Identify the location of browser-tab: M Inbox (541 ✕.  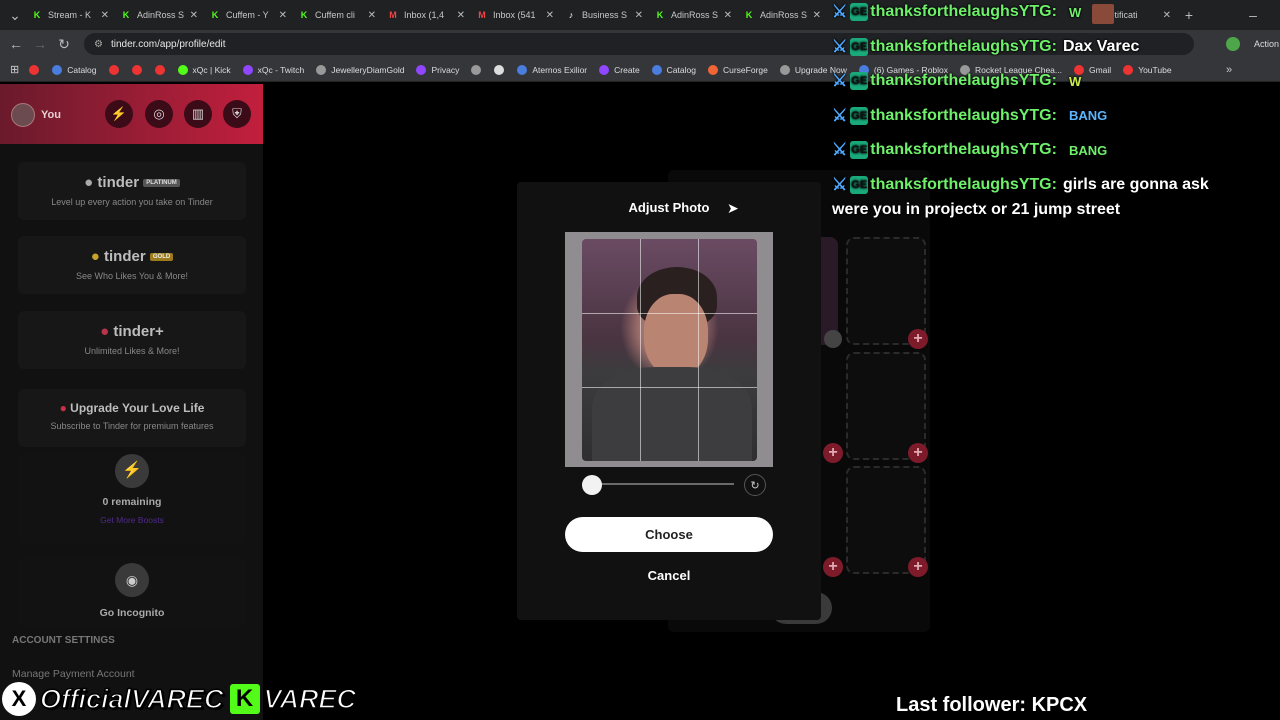
(515, 15).